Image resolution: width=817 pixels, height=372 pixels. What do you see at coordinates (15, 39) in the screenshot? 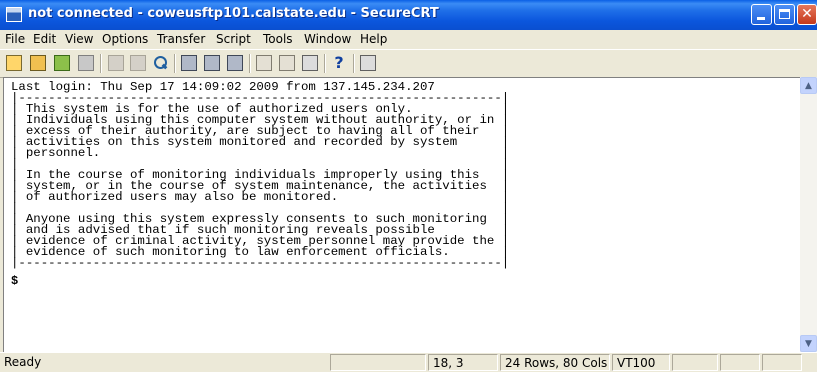
I see `menu-file: File` at bounding box center [15, 39].